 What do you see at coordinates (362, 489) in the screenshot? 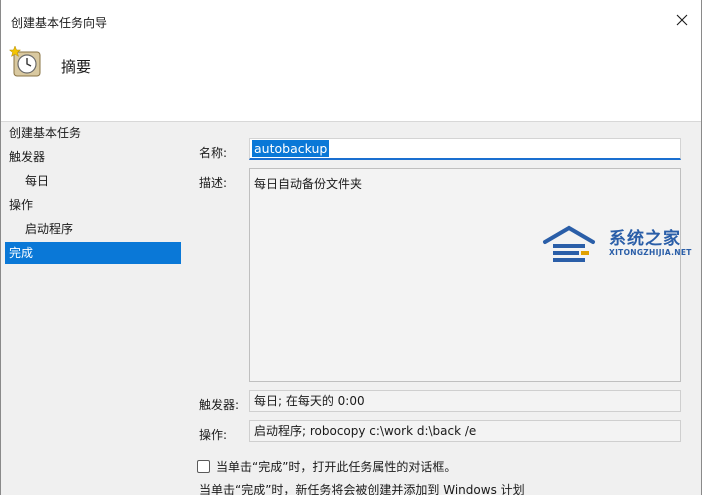
I see `finish-note: 当单击“完成”时，新任务将会被创建并添加到 Windows 计划` at bounding box center [362, 489].